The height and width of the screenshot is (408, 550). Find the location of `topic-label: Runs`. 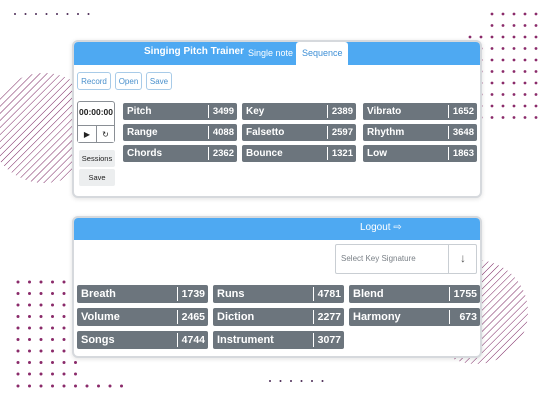

topic-label: Runs is located at coordinates (231, 294).